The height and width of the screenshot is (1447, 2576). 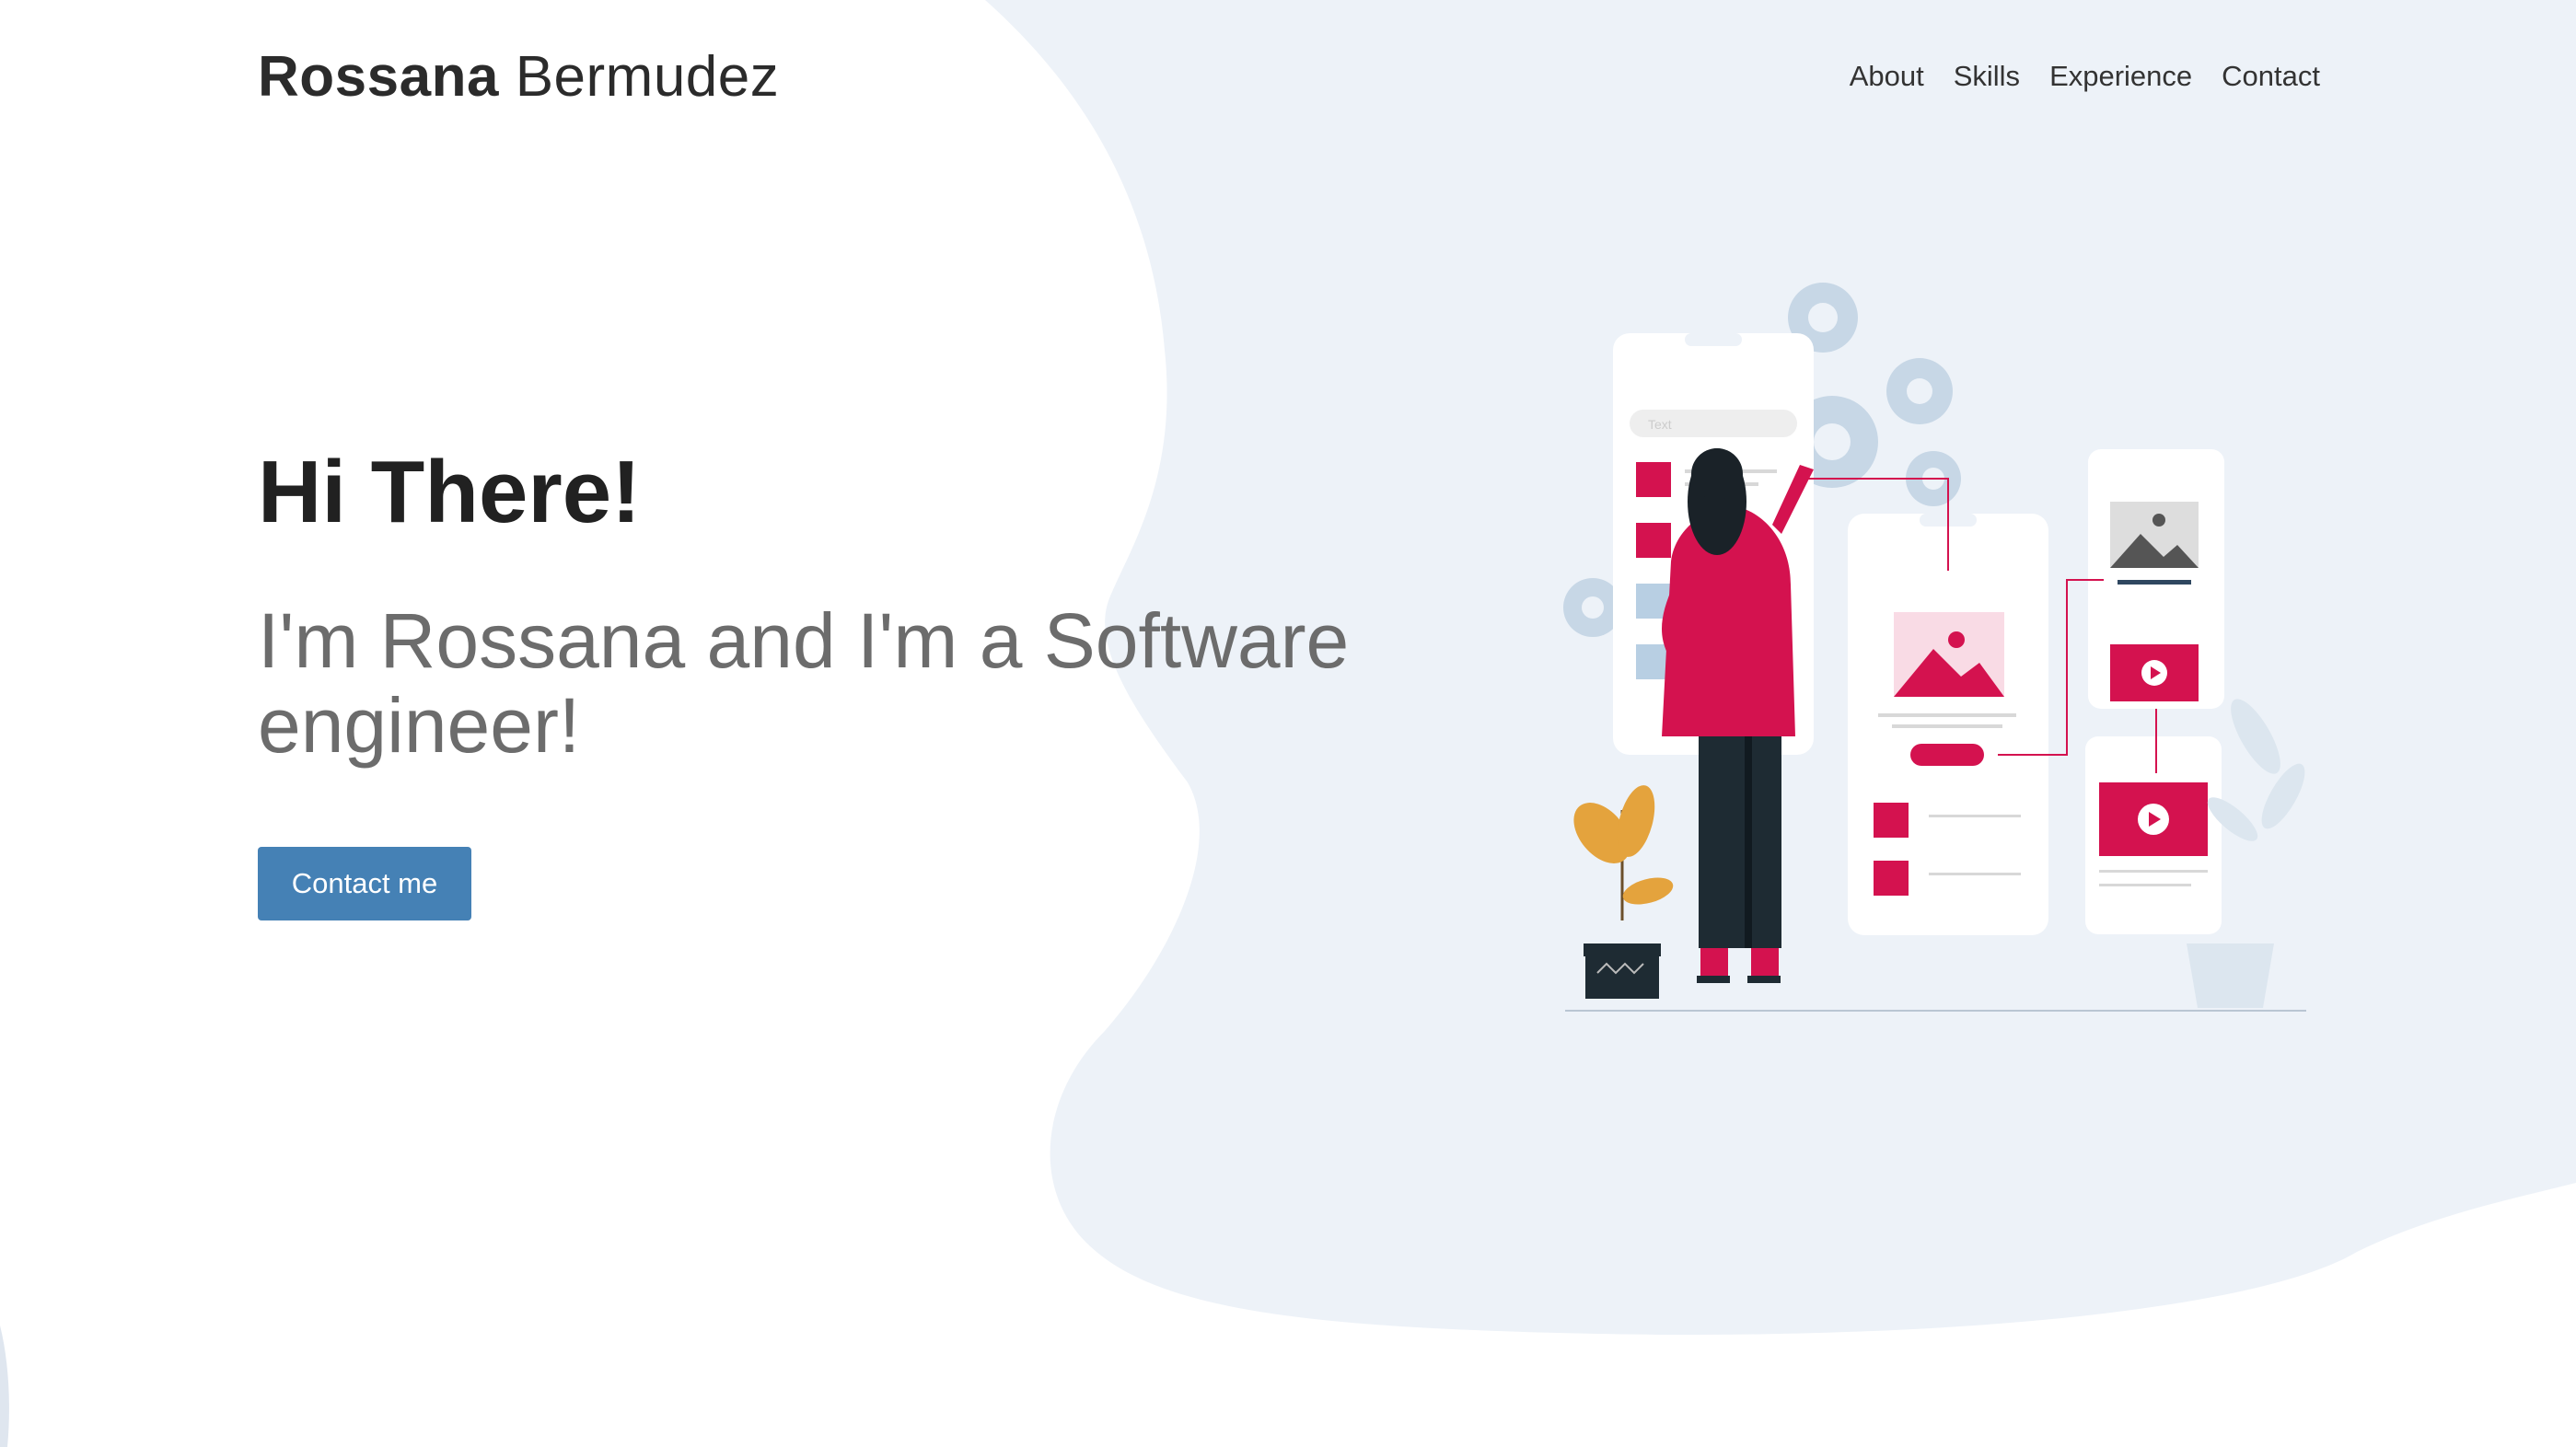 What do you see at coordinates (2271, 77) in the screenshot?
I see `nav-link-contact: Contact` at bounding box center [2271, 77].